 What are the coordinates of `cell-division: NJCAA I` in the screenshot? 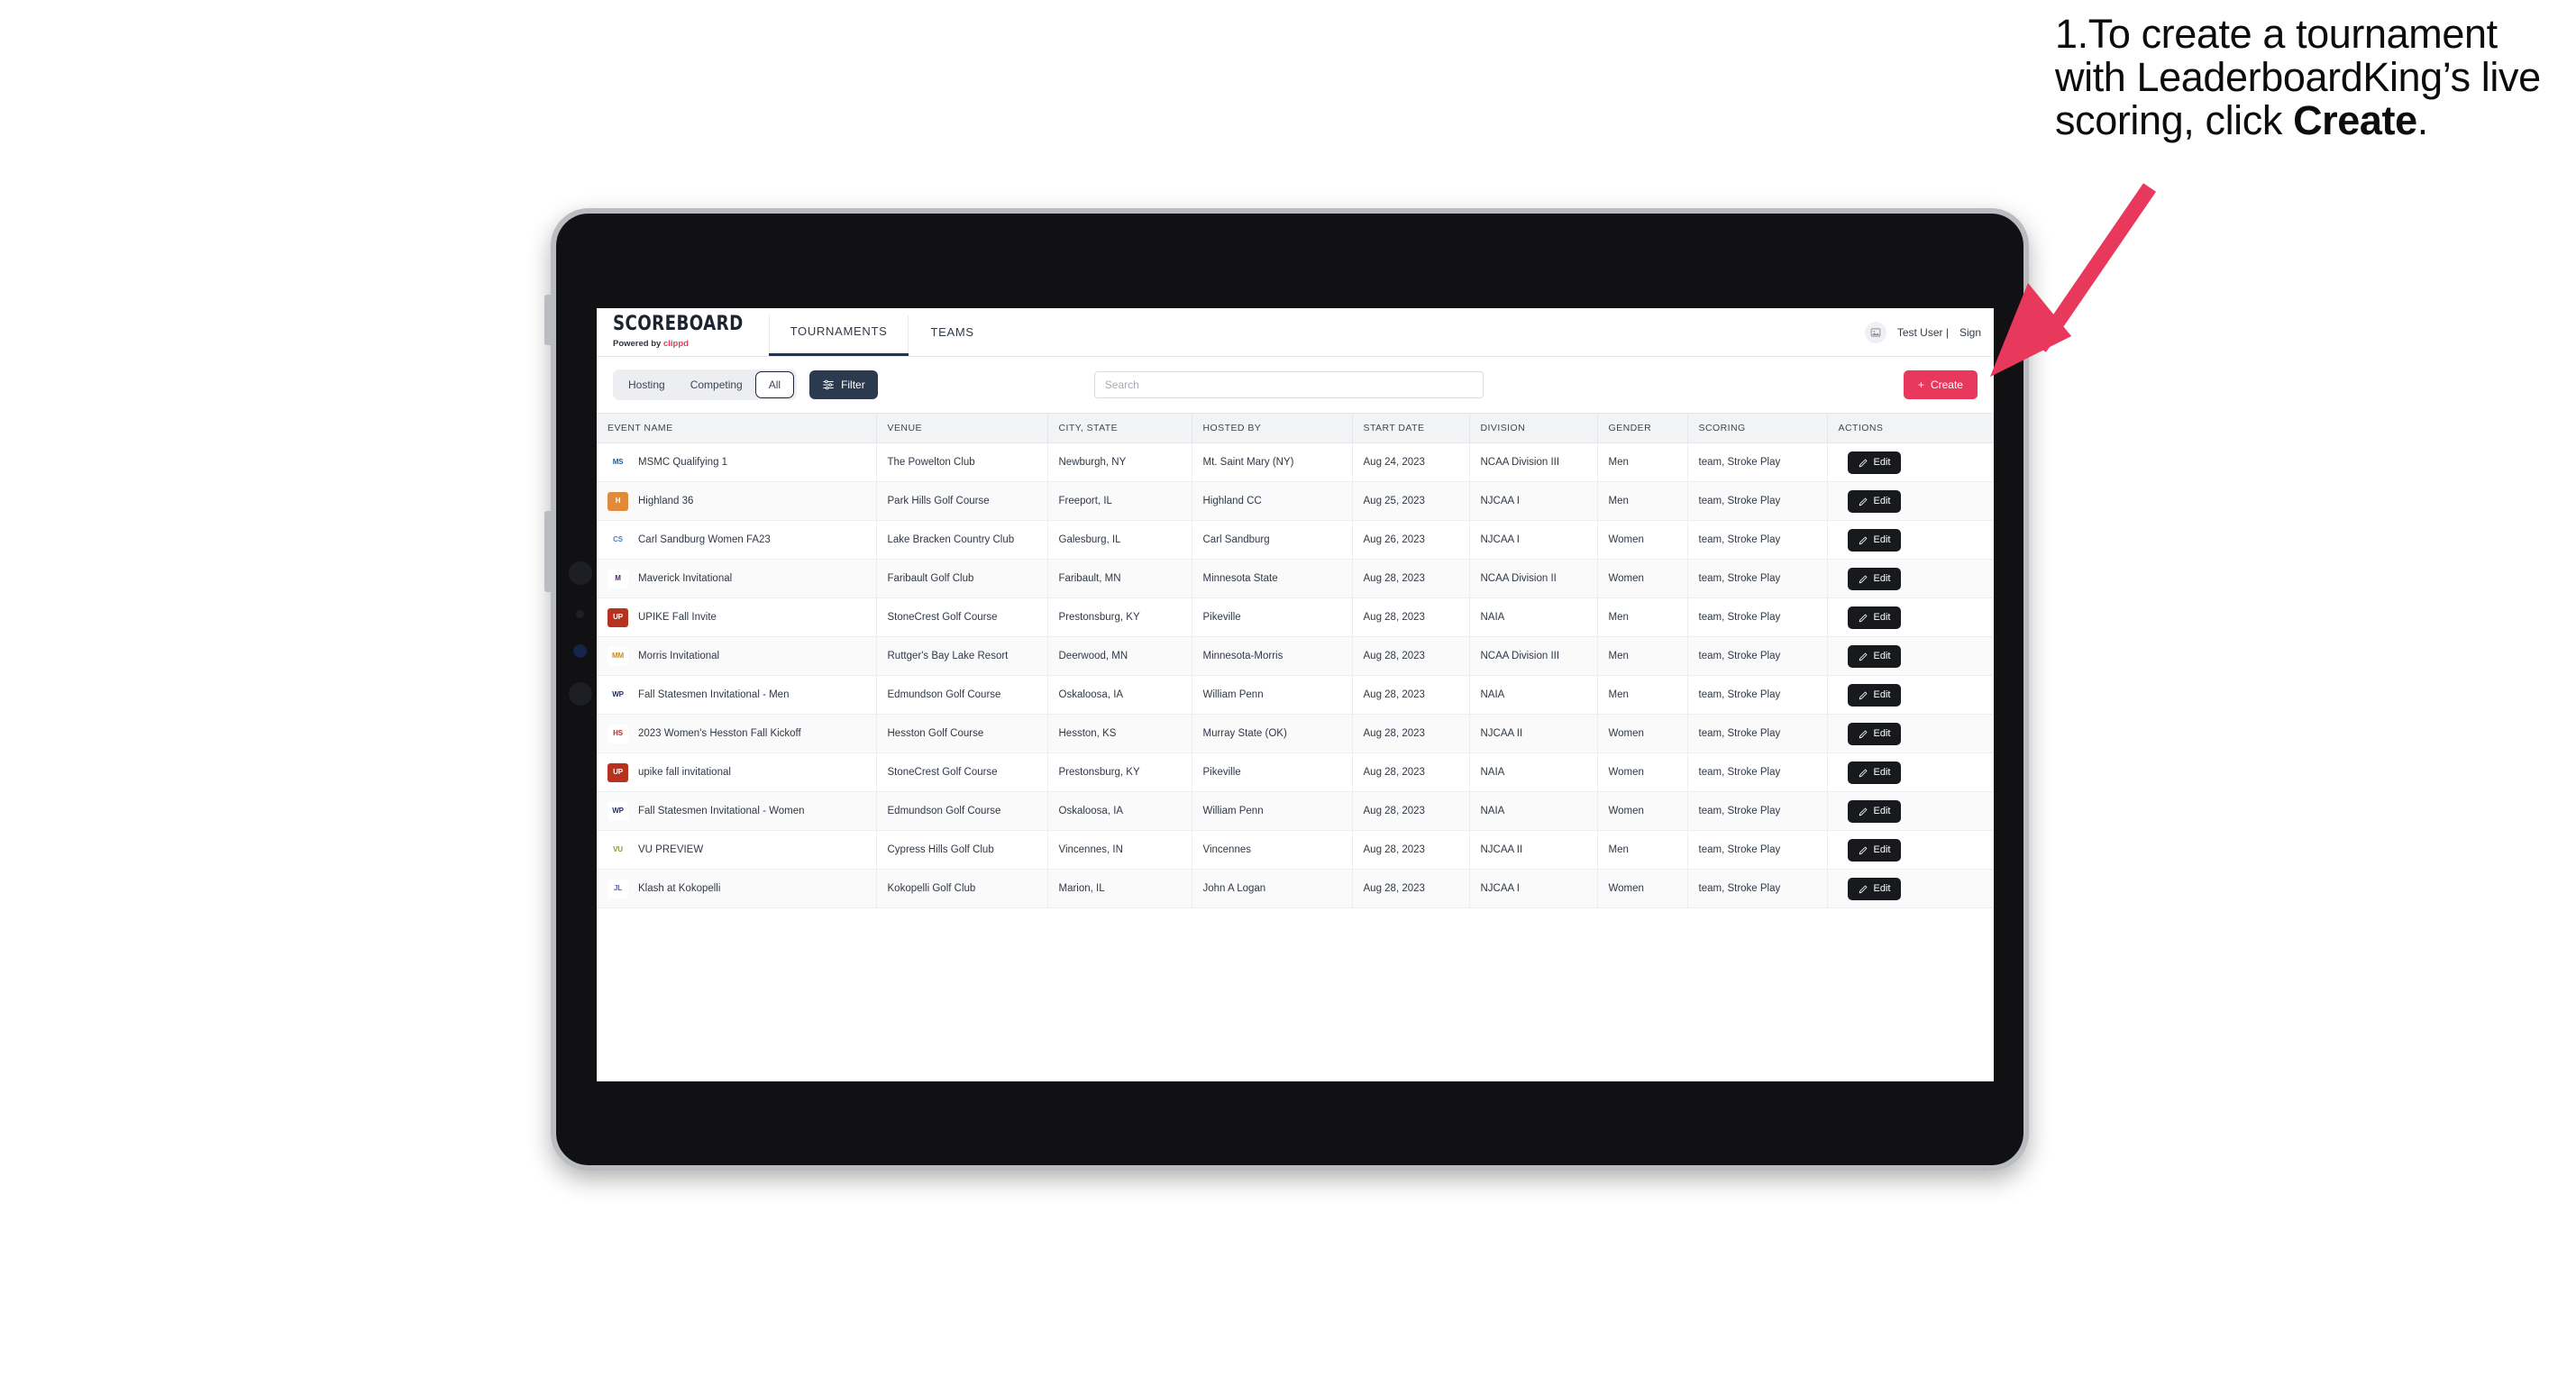 It's located at (1533, 501).